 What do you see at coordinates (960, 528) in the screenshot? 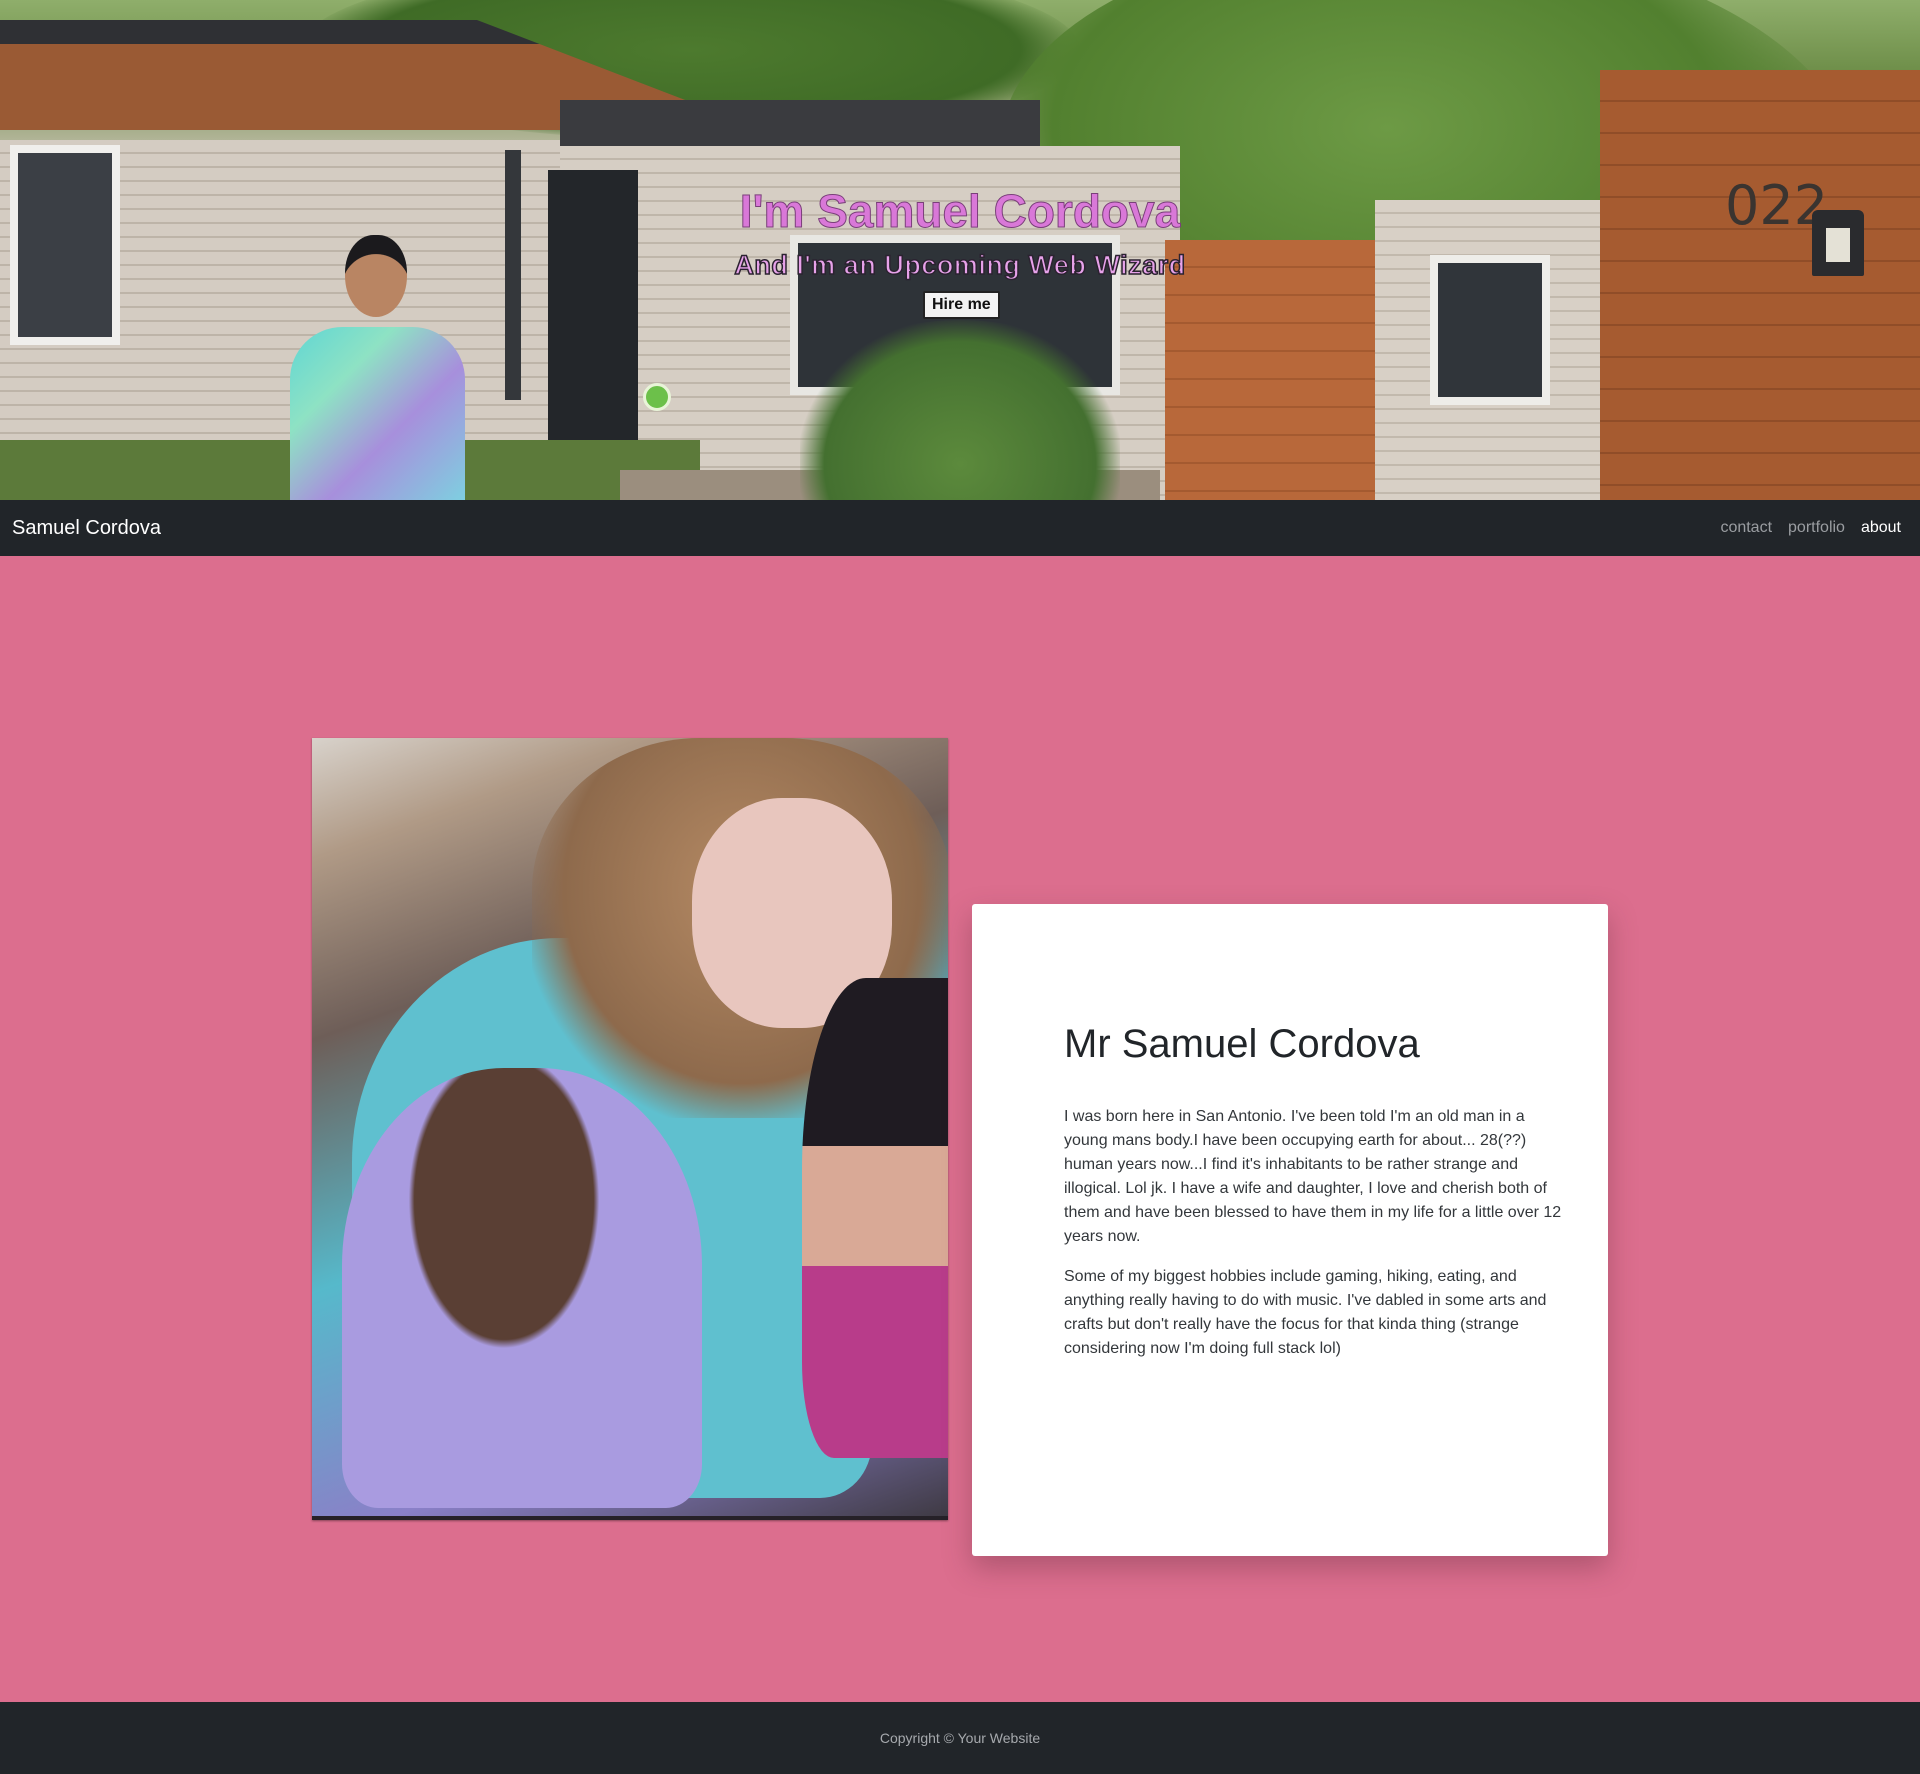
I see `navbar: Samuel Cordova contact portfolio about` at bounding box center [960, 528].